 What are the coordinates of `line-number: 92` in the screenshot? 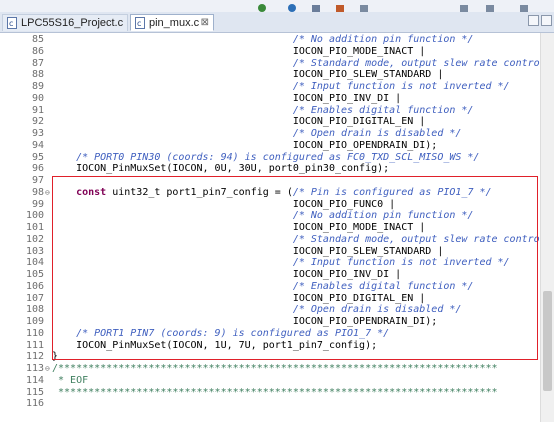 It's located at (37, 122).